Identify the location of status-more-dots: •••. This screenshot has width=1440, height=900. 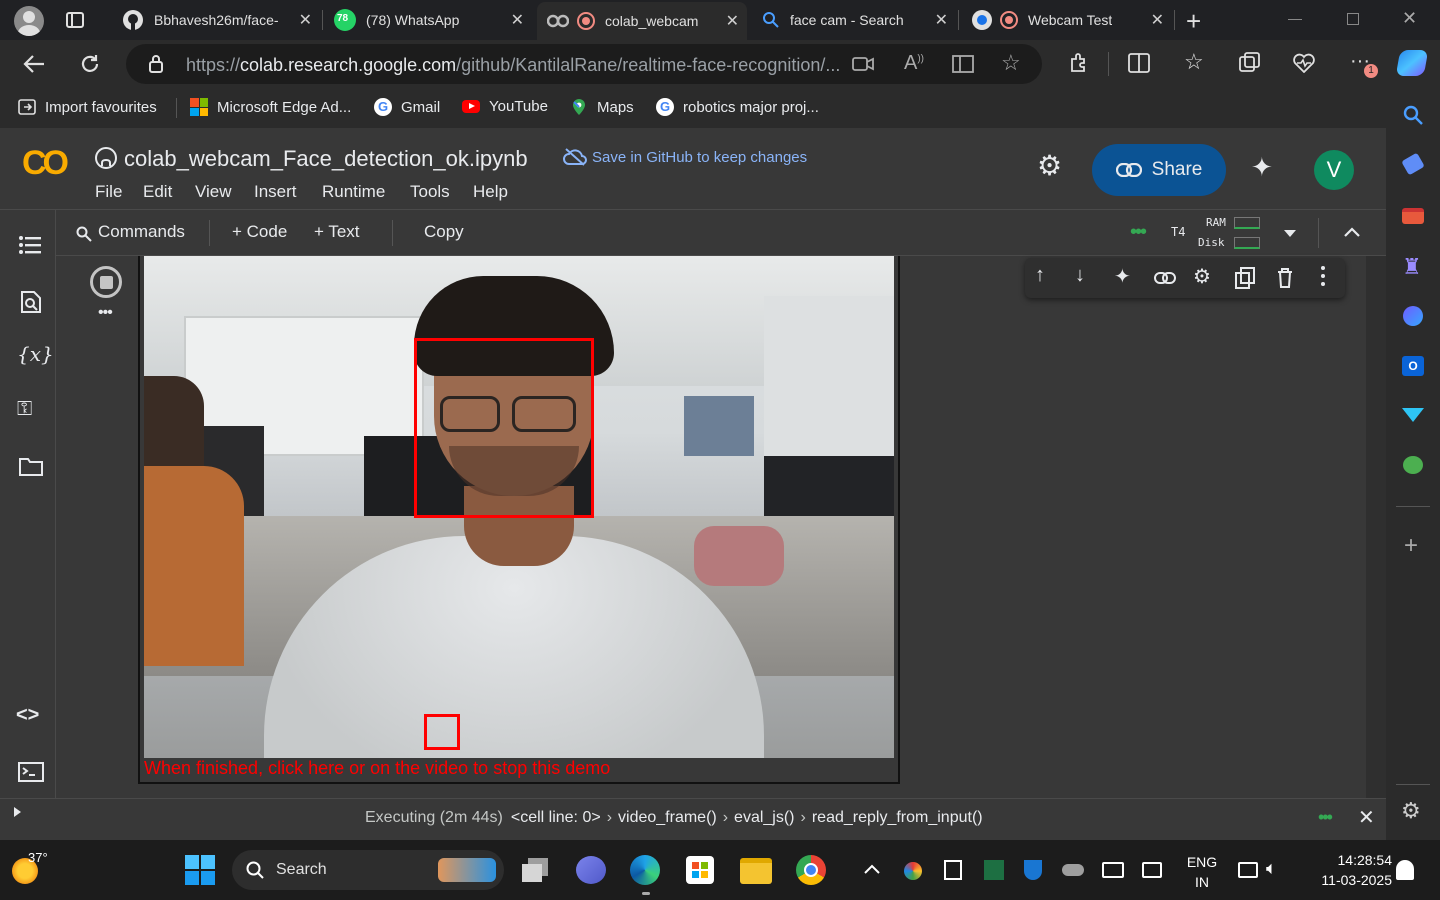
(1325, 817).